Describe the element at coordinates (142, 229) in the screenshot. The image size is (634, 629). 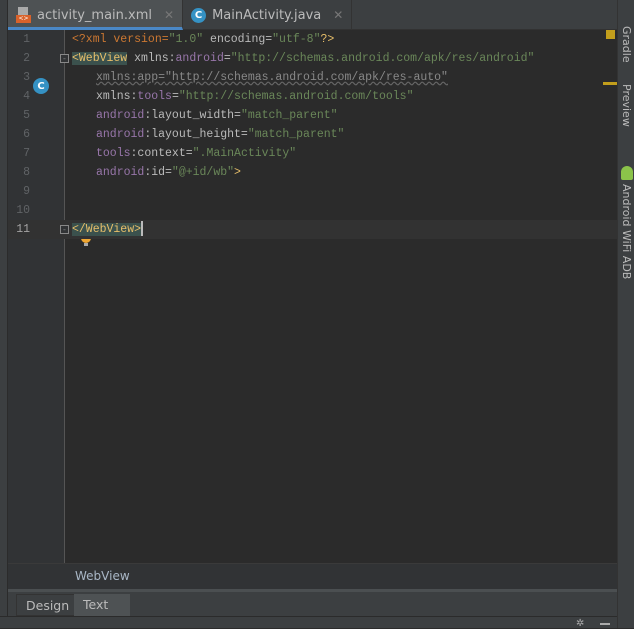
I see `text-caret` at that location.